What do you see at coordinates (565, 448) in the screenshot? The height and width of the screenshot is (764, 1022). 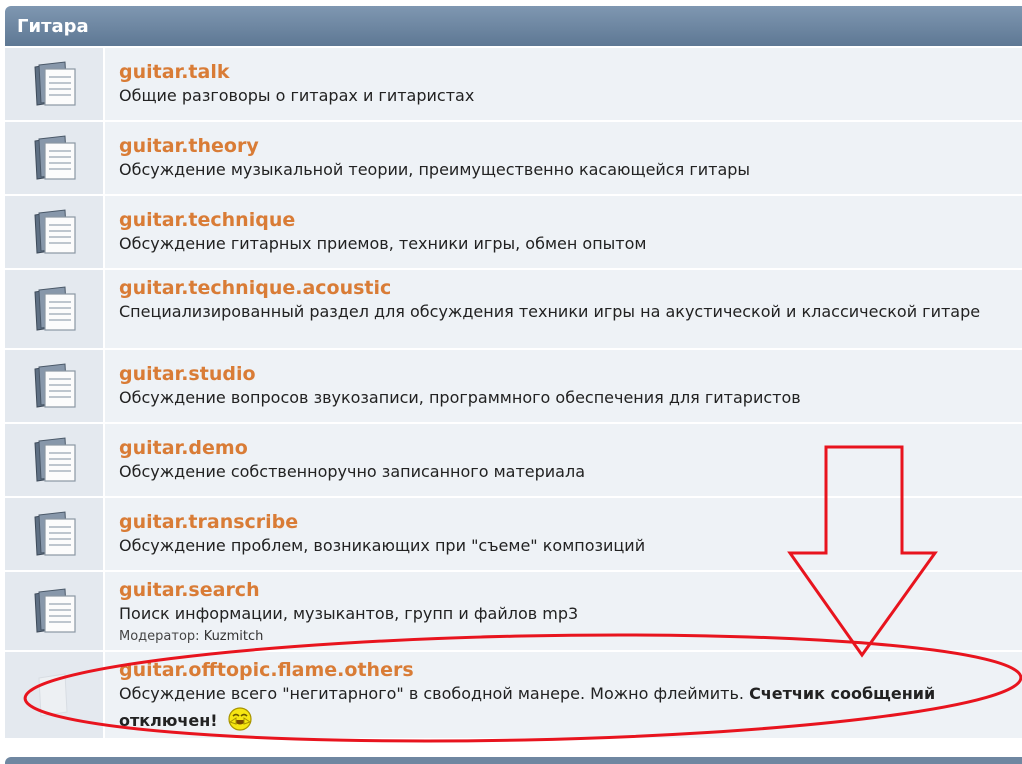 I see `forum-link-guitar-demo: guitar.demo` at bounding box center [565, 448].